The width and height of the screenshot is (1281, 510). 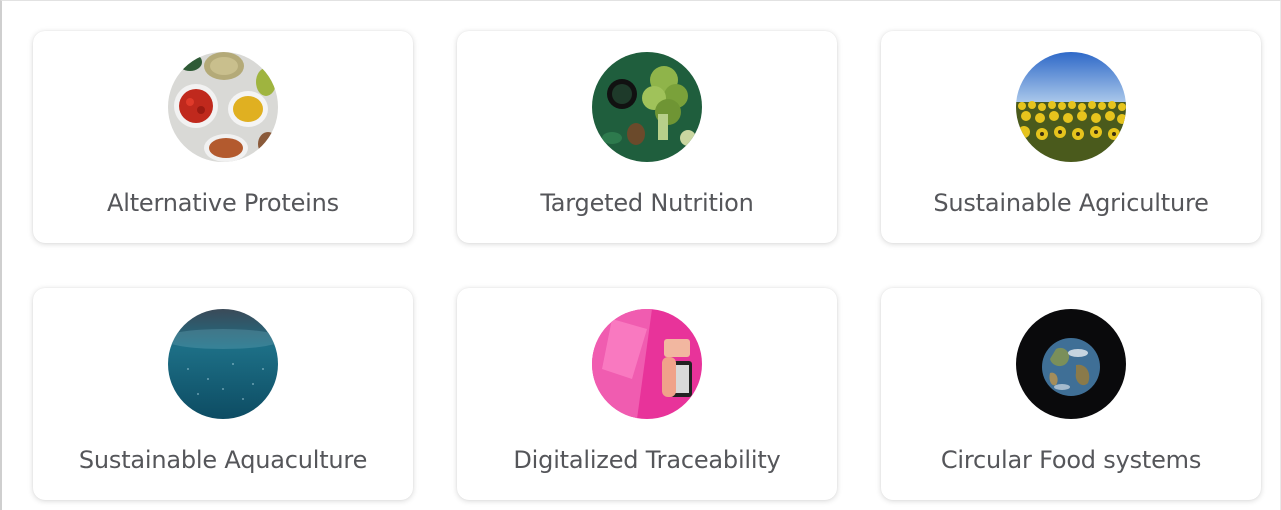 What do you see at coordinates (223, 203) in the screenshot?
I see `category-label: Alternative Proteins` at bounding box center [223, 203].